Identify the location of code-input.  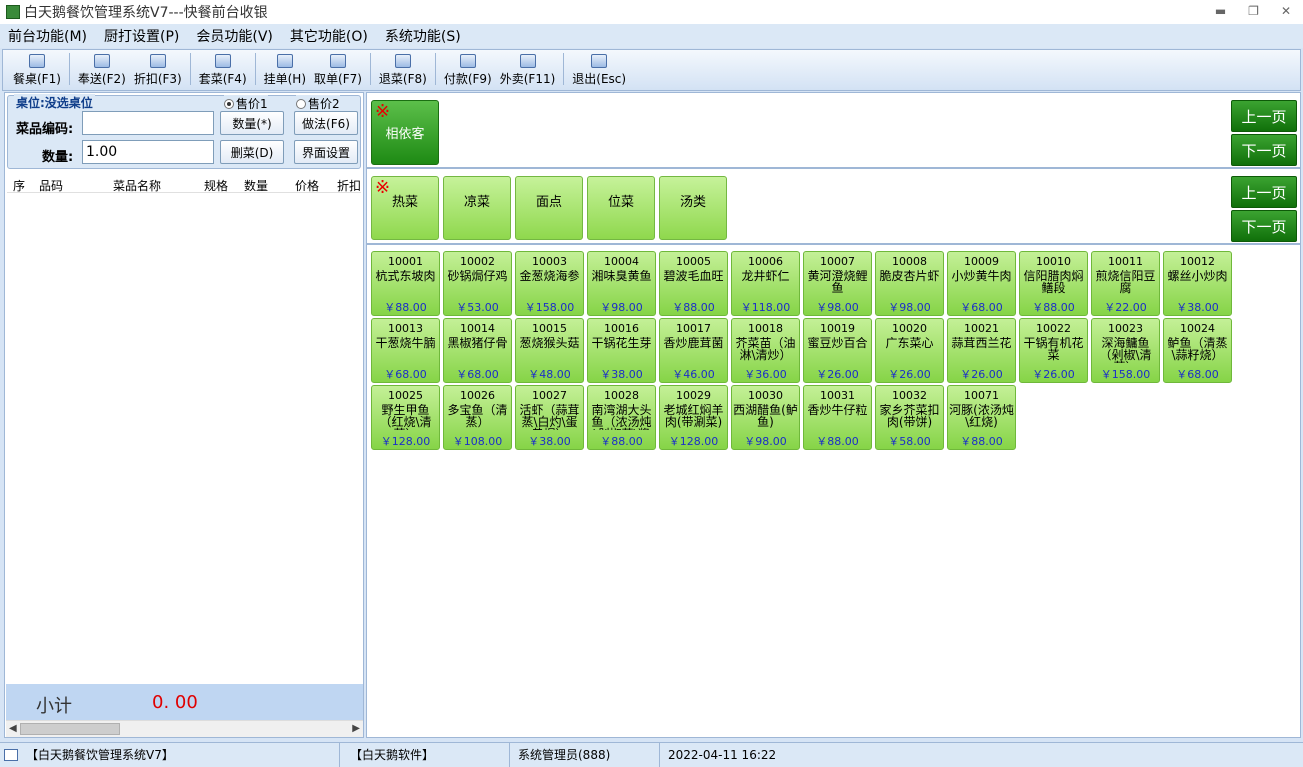
(148, 123).